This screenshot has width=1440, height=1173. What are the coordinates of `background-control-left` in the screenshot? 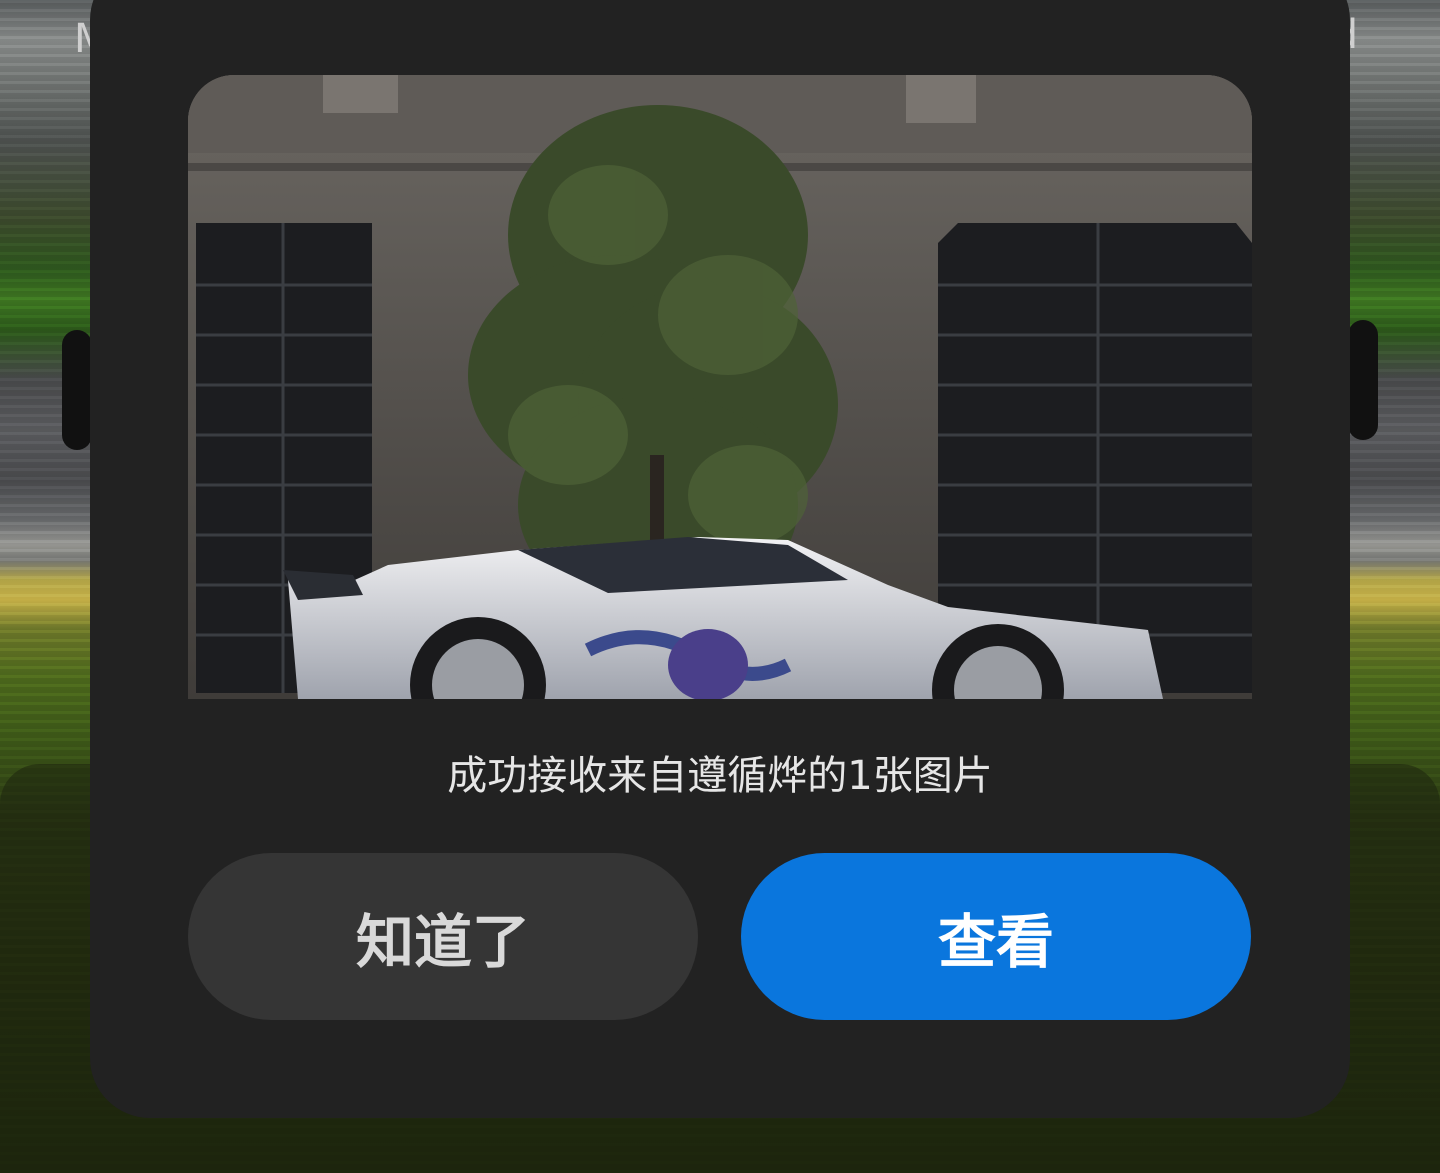 It's located at (77, 390).